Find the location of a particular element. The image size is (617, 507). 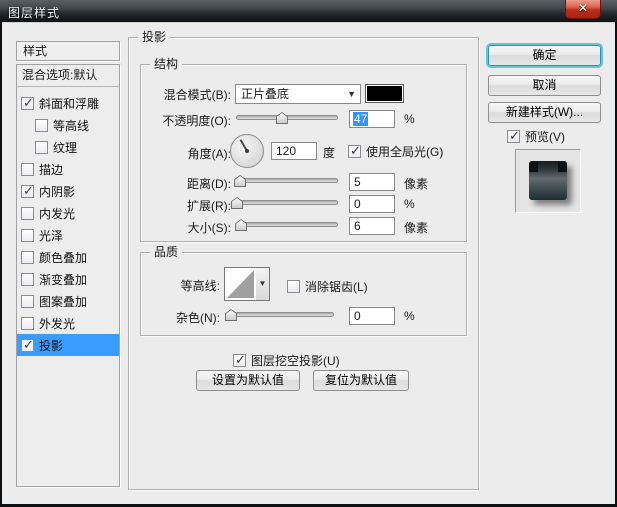

sidebar-item-label: 颜色叠加 is located at coordinates (63, 257).